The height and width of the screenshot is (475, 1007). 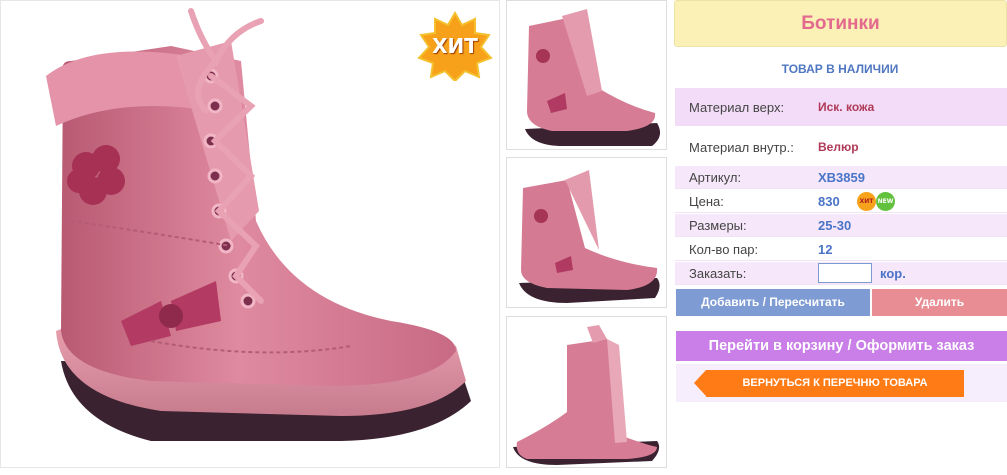 I want to click on material-top-value: Иск. кожа, so click(x=846, y=107).